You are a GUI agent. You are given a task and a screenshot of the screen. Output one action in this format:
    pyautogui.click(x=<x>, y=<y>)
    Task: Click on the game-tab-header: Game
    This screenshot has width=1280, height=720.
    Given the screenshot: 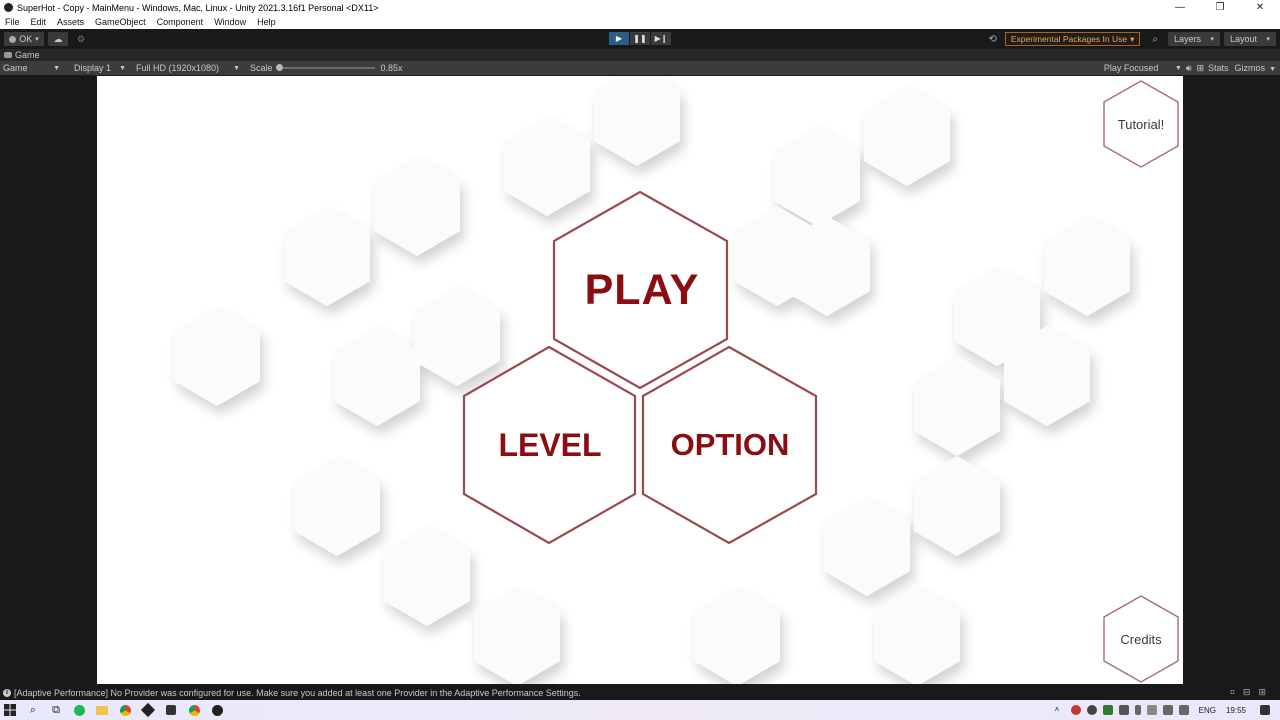 What is the action you would take?
    pyautogui.click(x=640, y=55)
    